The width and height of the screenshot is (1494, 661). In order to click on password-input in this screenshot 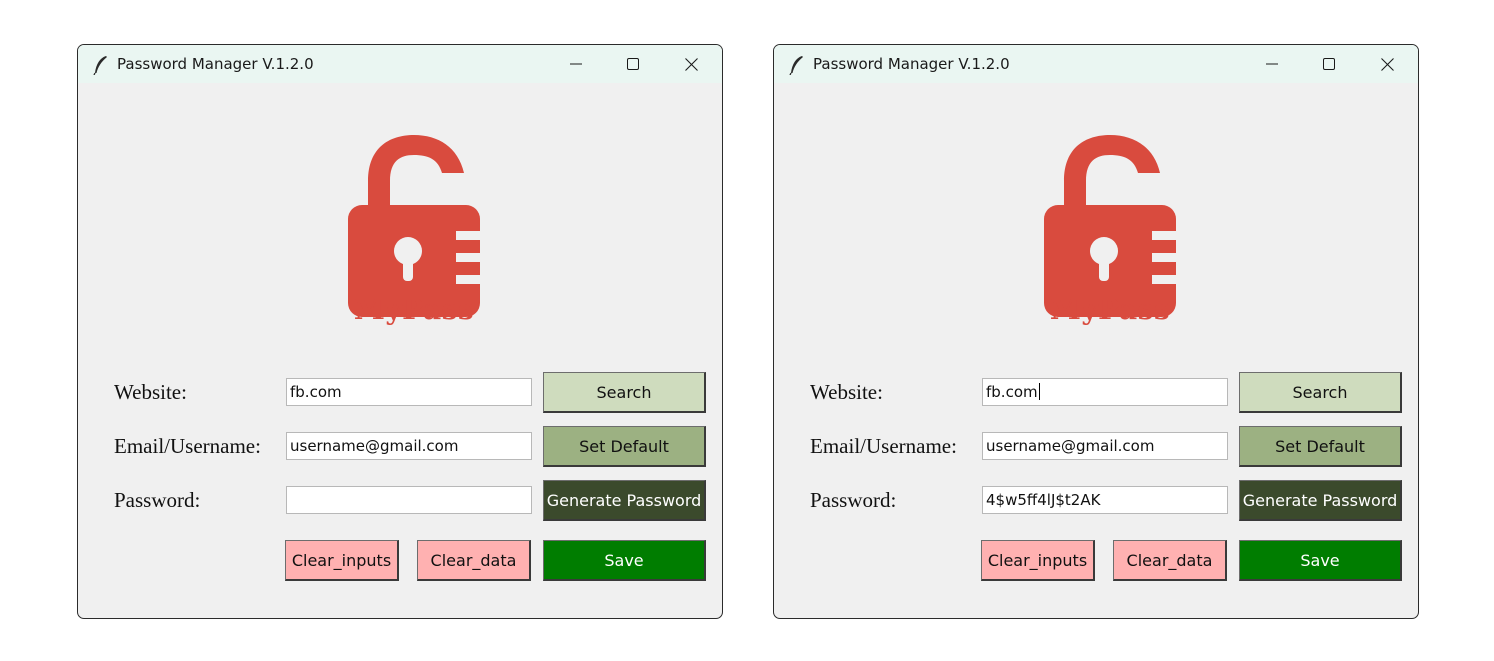, I will do `click(409, 500)`.